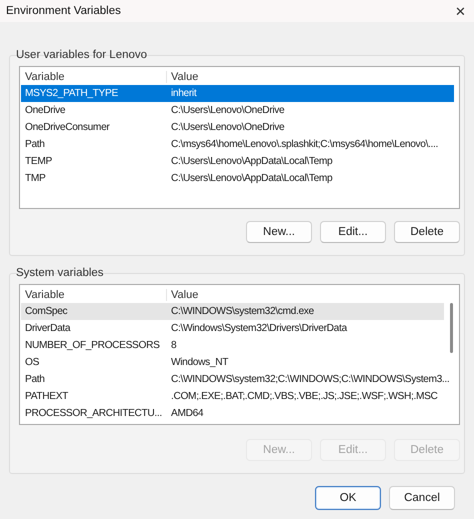 The width and height of the screenshot is (474, 519). What do you see at coordinates (305, 396) in the screenshot?
I see `variable-value: .COM;.EXE;.BAT;.CMD;.VBS;.VBE;.JS;.JSE;.WSF;.WSH;.MSC` at bounding box center [305, 396].